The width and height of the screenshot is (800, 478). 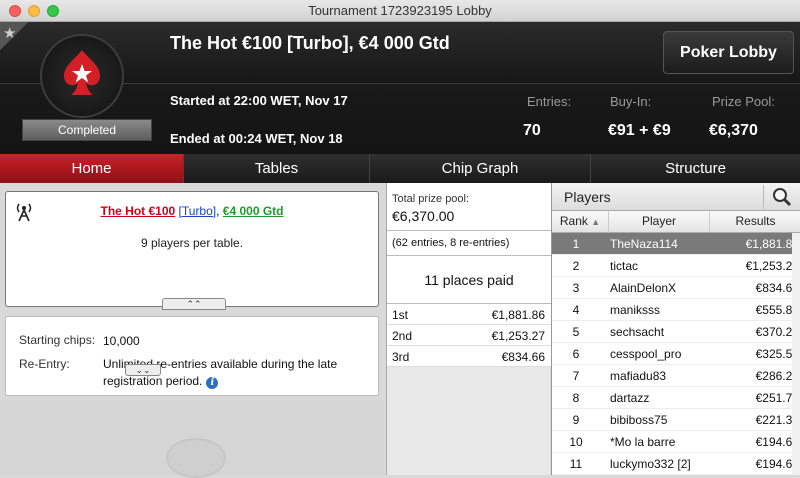 I want to click on end-time: Ended at 00:24 WET, Nov 18, so click(x=256, y=138).